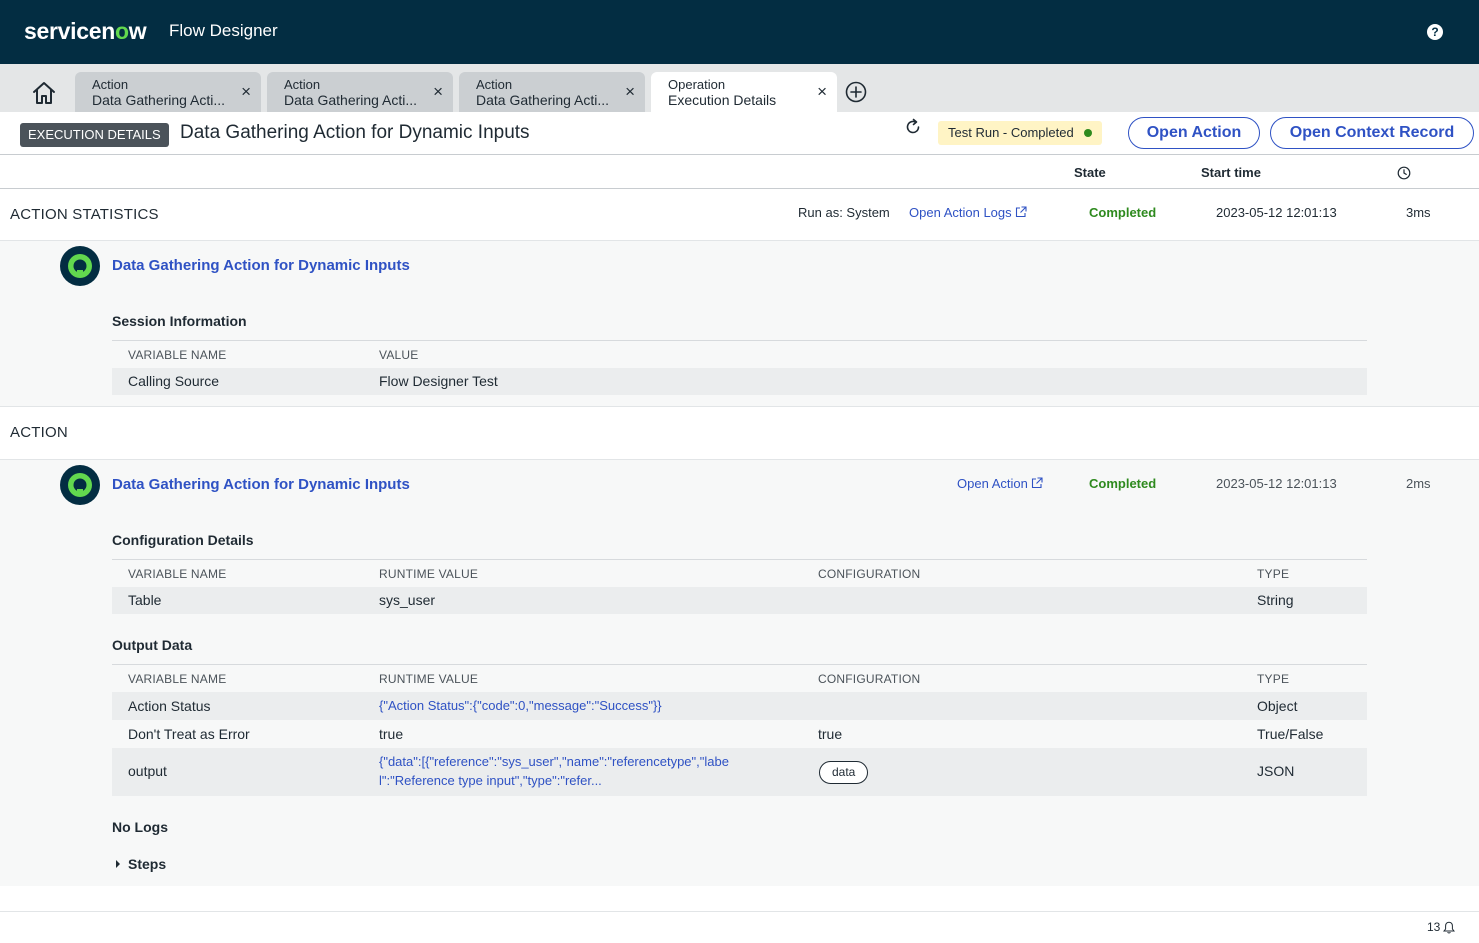  I want to click on home-icon, so click(44, 93).